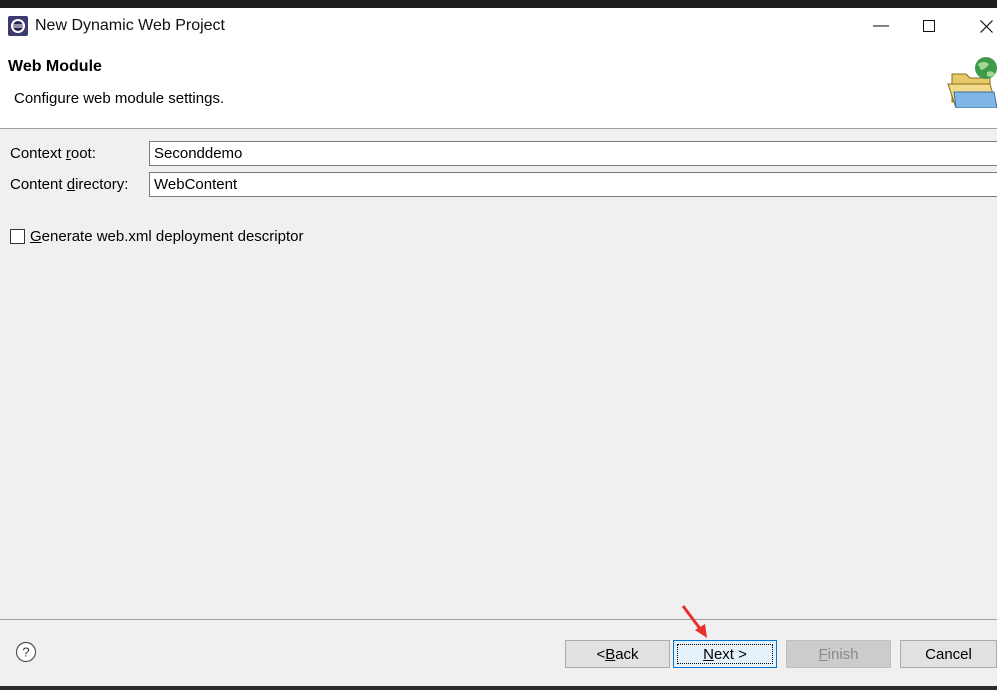 The width and height of the screenshot is (997, 690). I want to click on content-directory-input, so click(573, 184).